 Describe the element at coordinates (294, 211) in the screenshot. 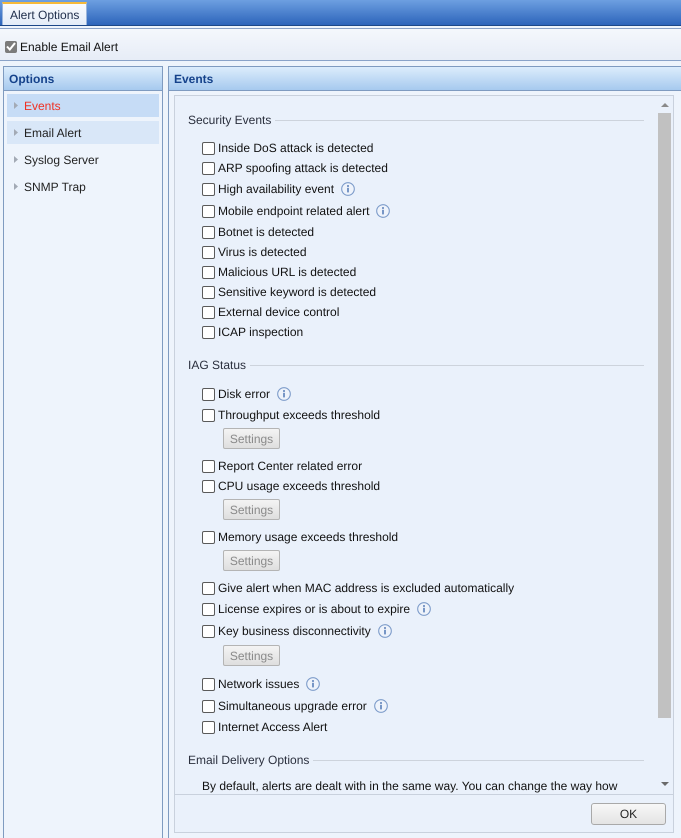

I see `checkbox-label: Mobile endpoint related alert` at that location.